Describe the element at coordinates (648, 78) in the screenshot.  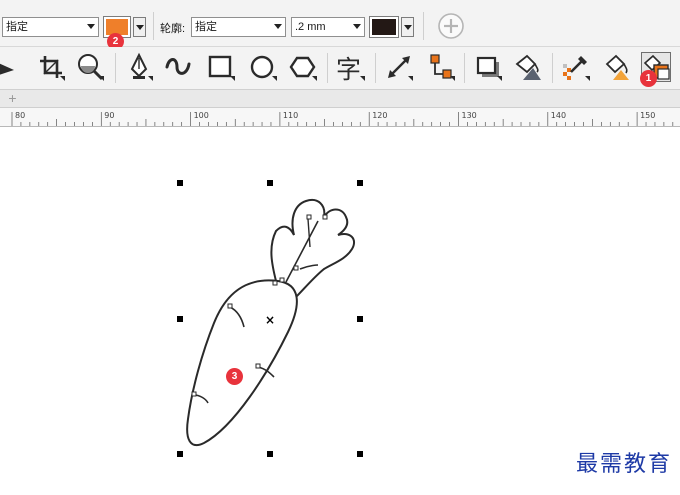
I see `badge-1: 1` at that location.